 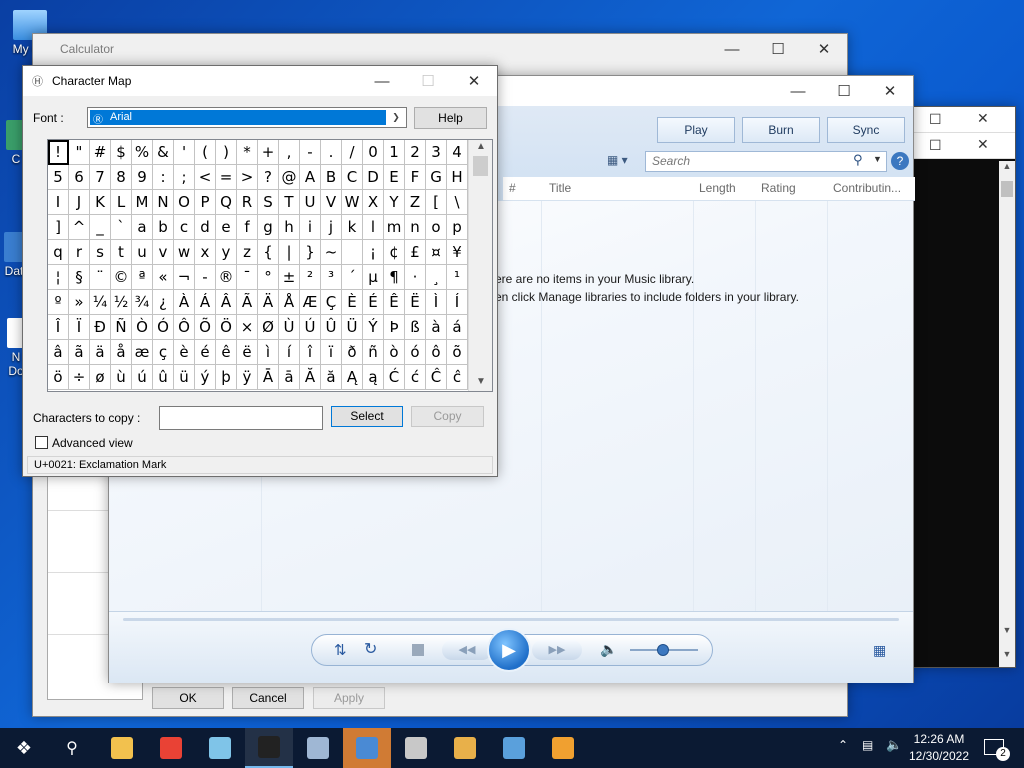 What do you see at coordinates (373, 327) in the screenshot?
I see `character-cell: Ý` at bounding box center [373, 327].